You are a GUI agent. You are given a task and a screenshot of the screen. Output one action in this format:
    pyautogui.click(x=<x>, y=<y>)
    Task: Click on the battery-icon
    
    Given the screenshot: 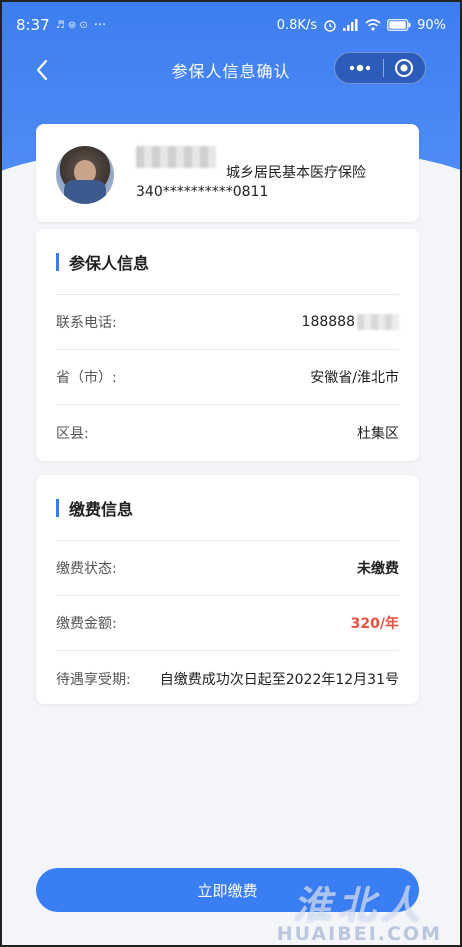 What is the action you would take?
    pyautogui.click(x=399, y=25)
    